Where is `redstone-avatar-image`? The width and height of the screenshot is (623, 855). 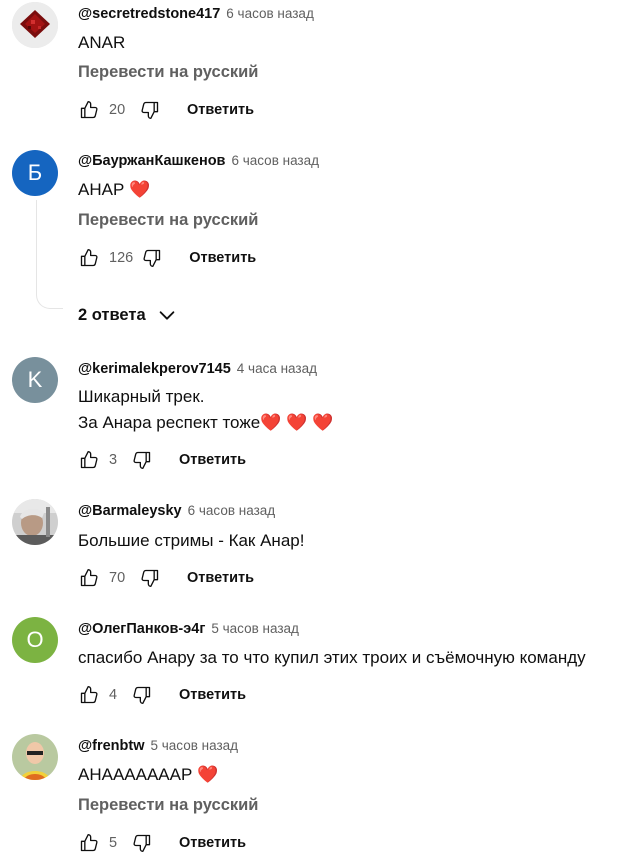
redstone-avatar-image is located at coordinates (35, 25).